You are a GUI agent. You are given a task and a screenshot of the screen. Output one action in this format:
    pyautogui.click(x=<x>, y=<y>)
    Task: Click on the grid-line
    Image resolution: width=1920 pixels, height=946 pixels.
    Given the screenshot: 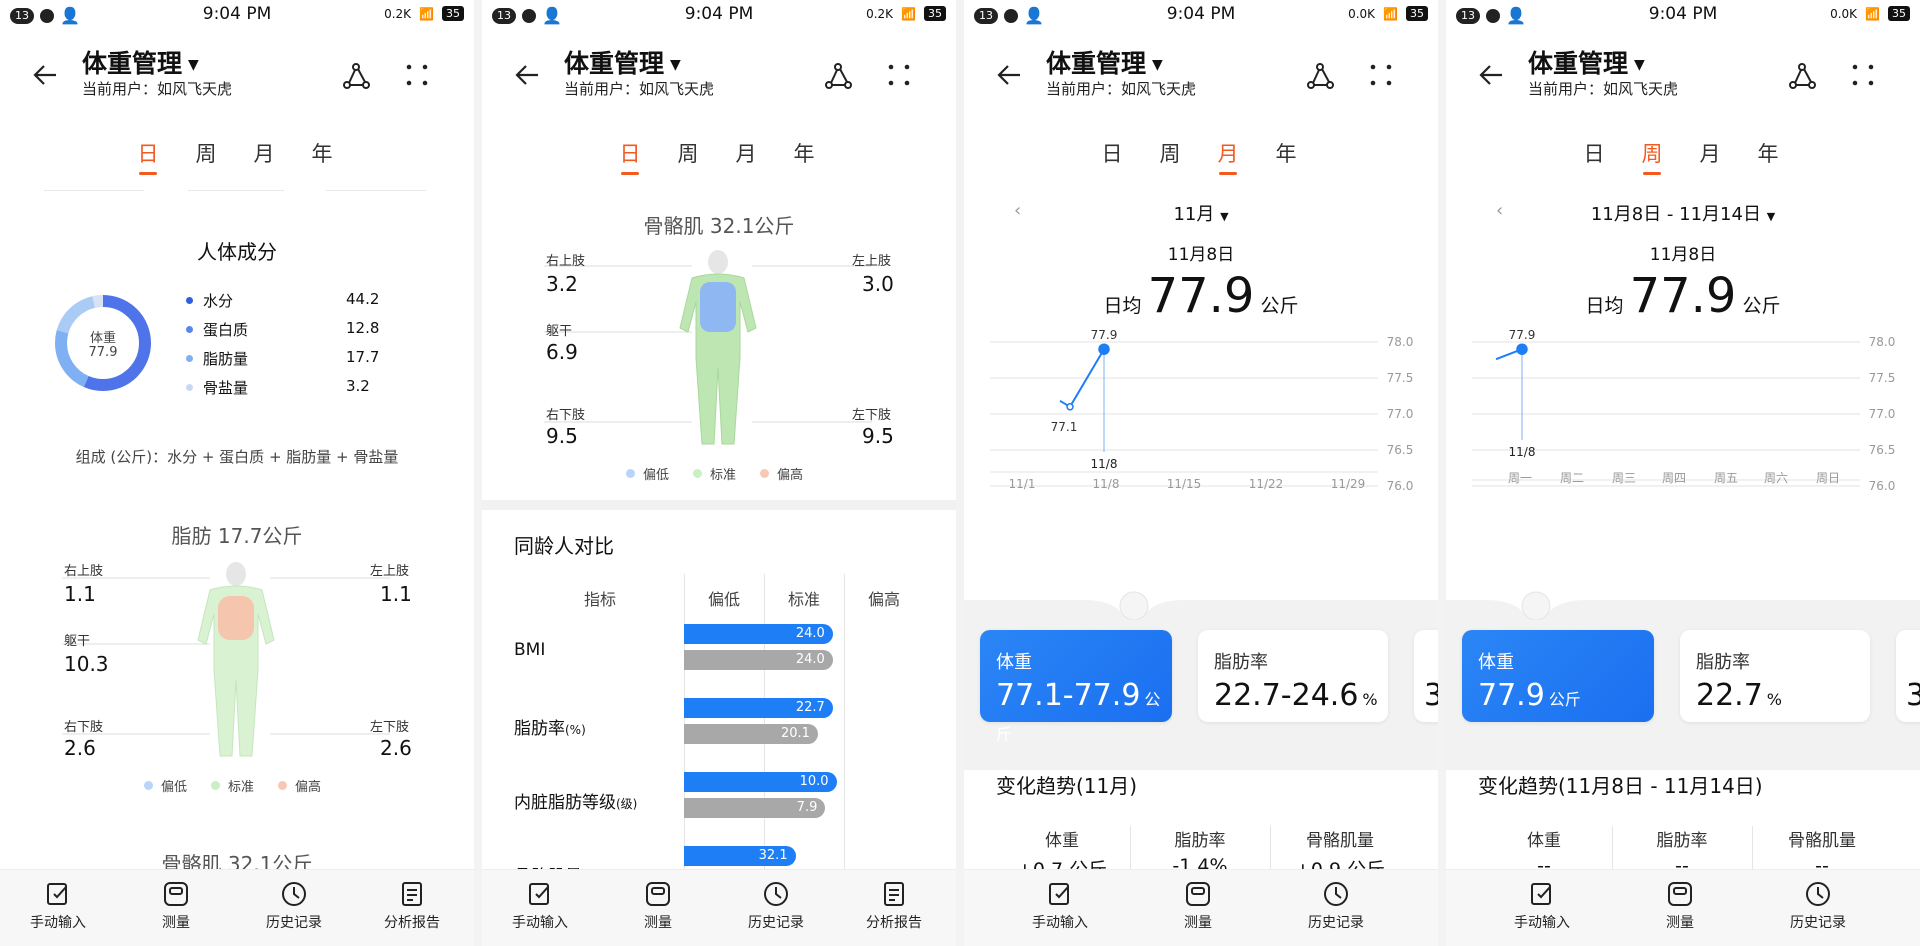 What is the action you would take?
    pyautogui.click(x=844, y=724)
    